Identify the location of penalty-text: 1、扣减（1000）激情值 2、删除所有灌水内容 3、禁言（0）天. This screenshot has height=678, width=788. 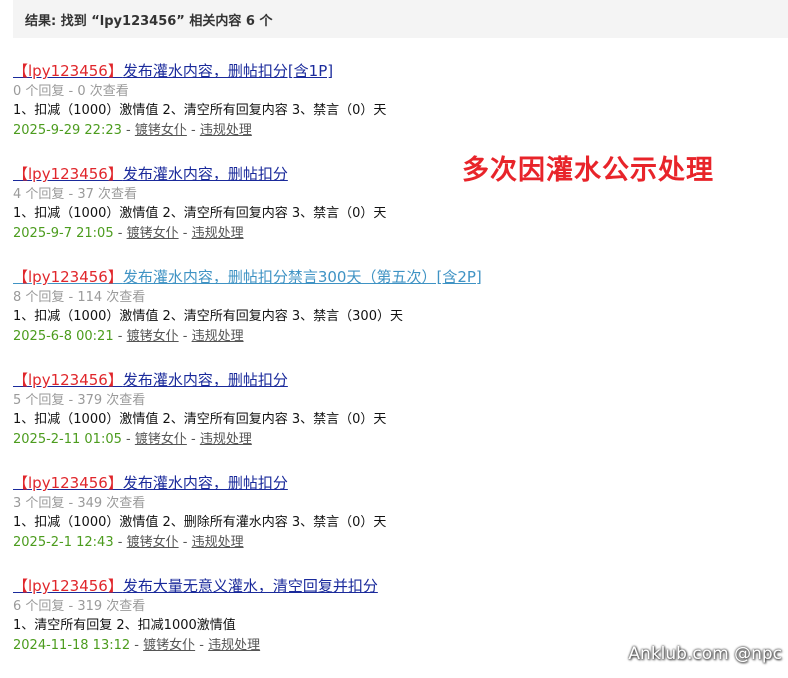
(200, 522).